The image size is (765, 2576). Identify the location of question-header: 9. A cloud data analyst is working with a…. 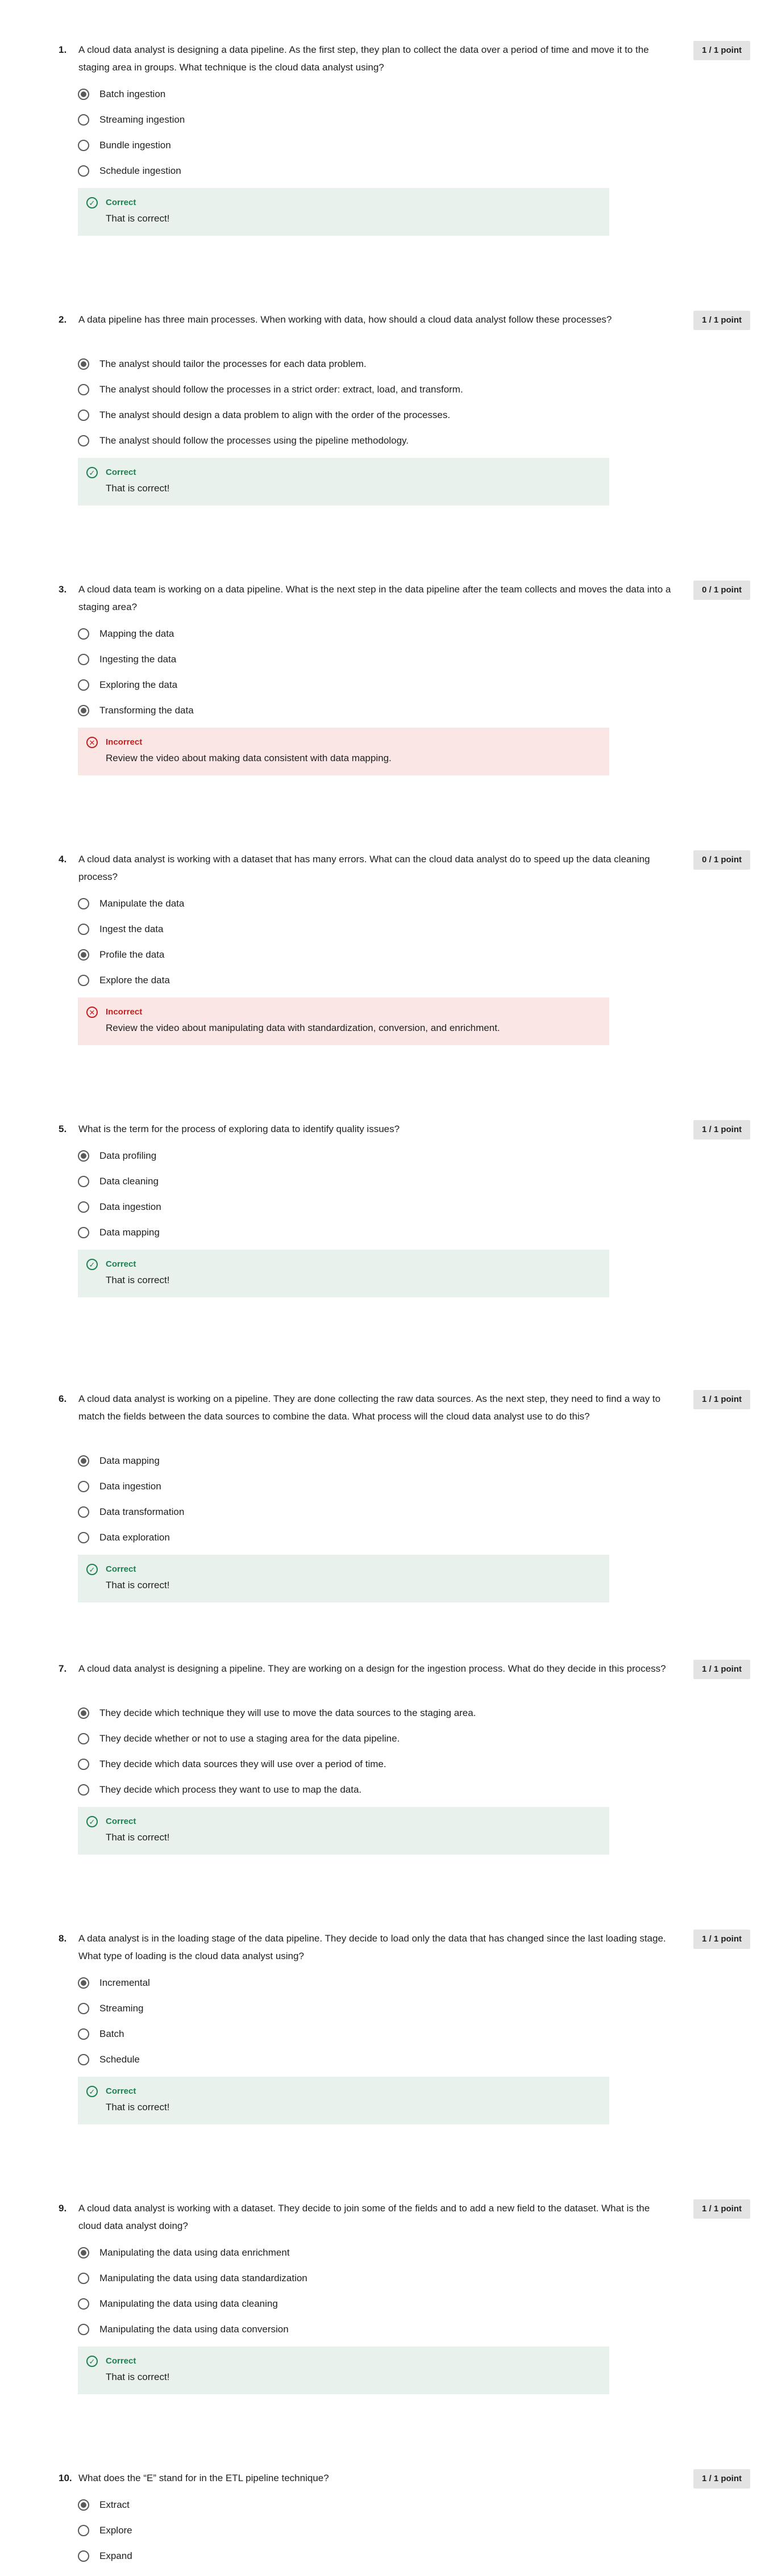
(404, 2216).